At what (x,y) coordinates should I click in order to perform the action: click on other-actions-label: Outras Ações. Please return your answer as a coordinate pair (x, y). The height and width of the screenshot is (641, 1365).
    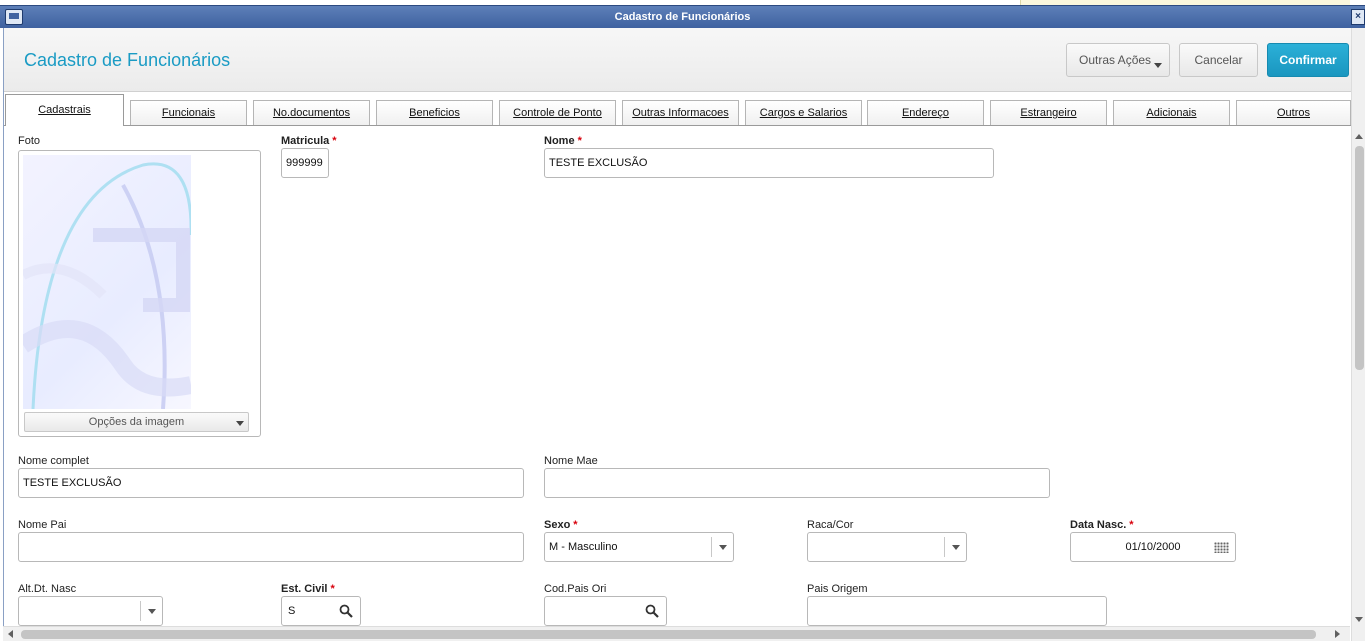
    Looking at the image, I should click on (1115, 60).